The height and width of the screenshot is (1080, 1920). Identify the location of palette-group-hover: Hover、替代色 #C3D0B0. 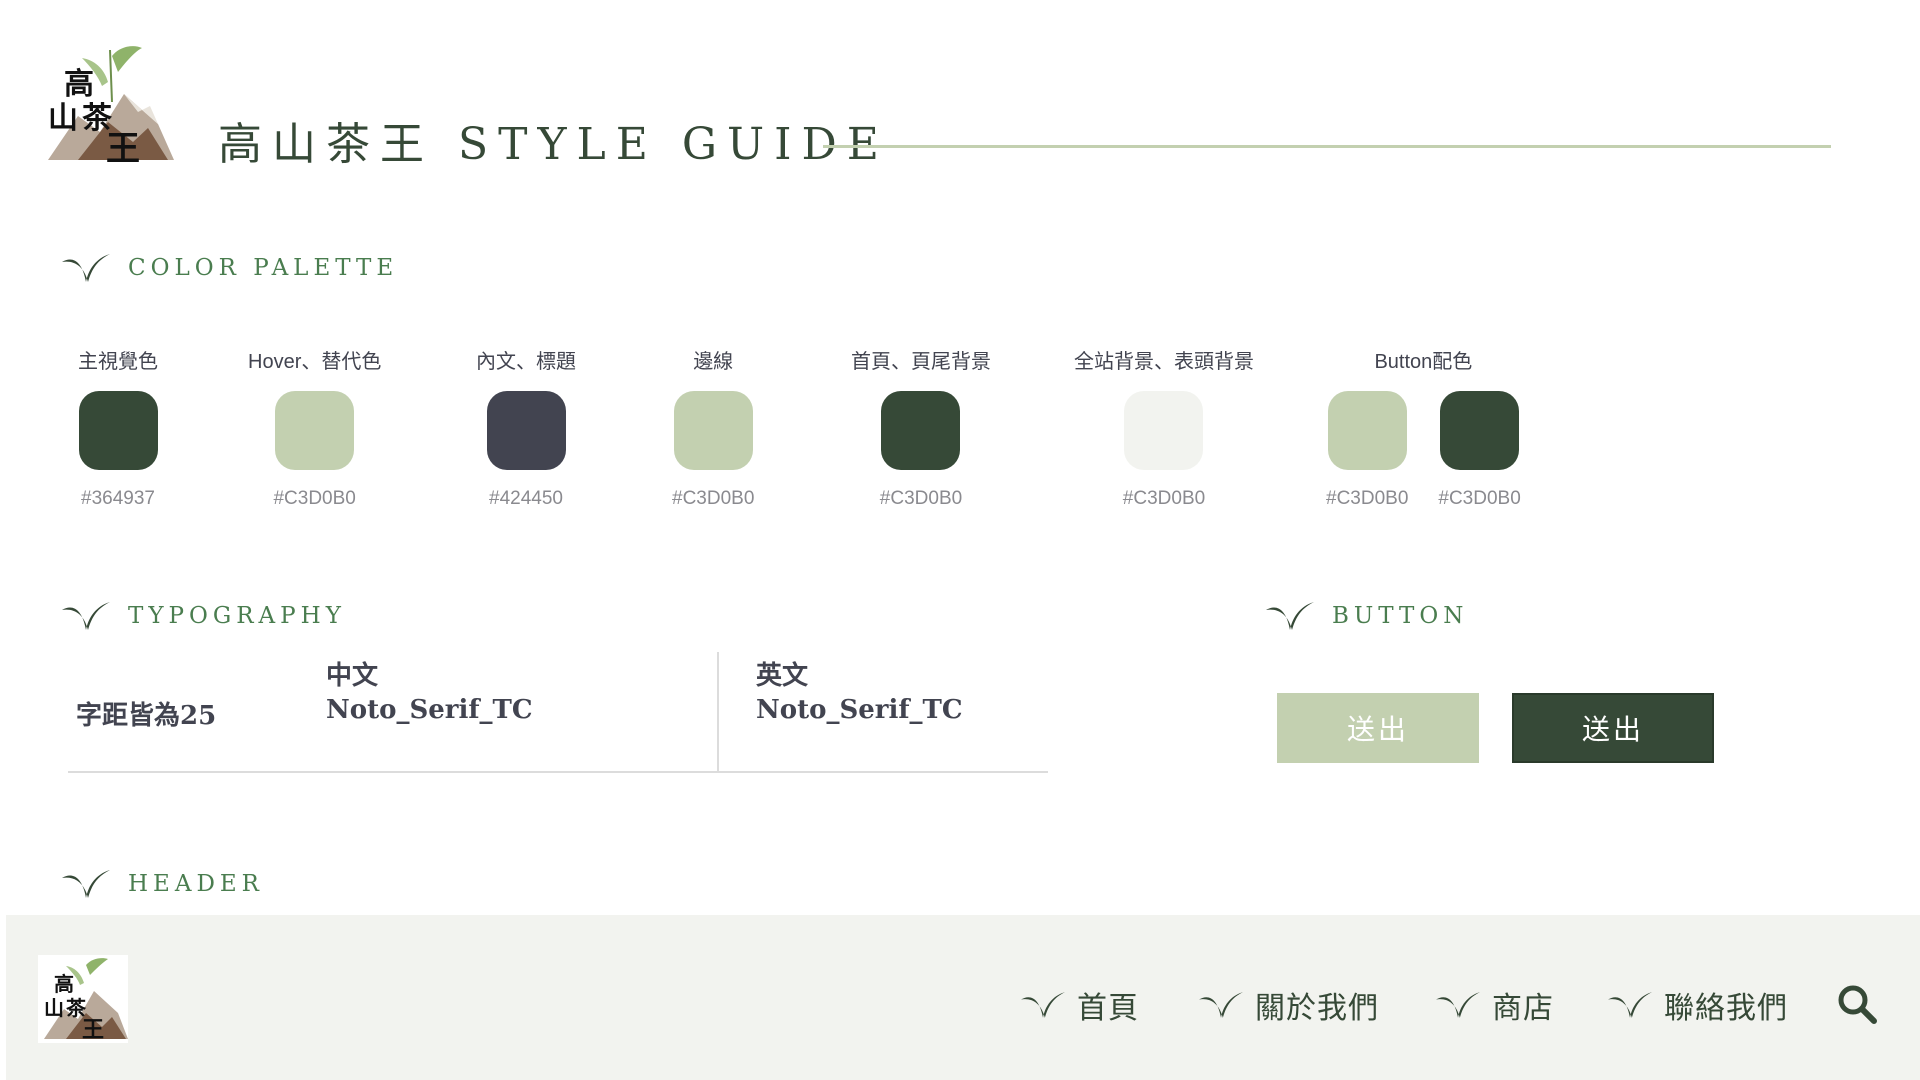
(314, 427).